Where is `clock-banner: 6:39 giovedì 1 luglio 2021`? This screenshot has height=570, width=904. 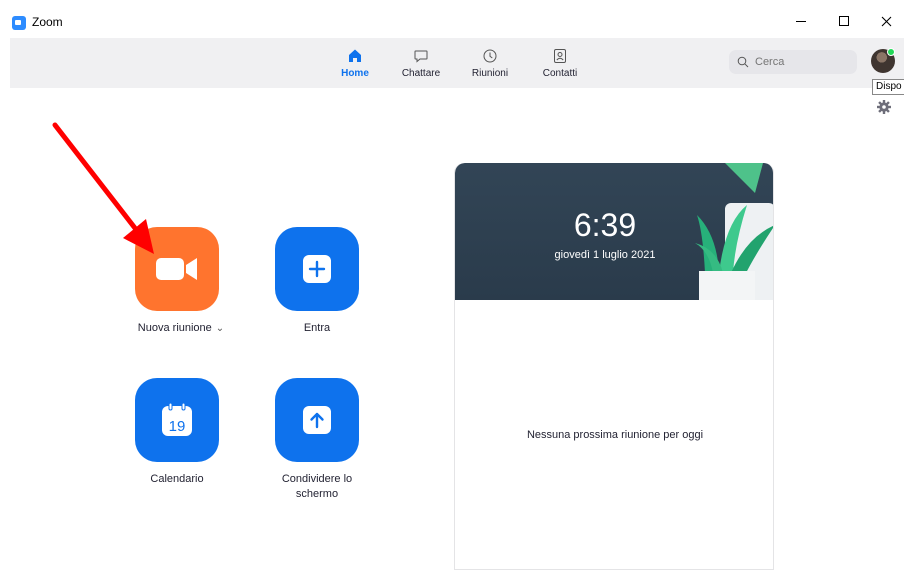 clock-banner: 6:39 giovedì 1 luglio 2021 is located at coordinates (614, 231).